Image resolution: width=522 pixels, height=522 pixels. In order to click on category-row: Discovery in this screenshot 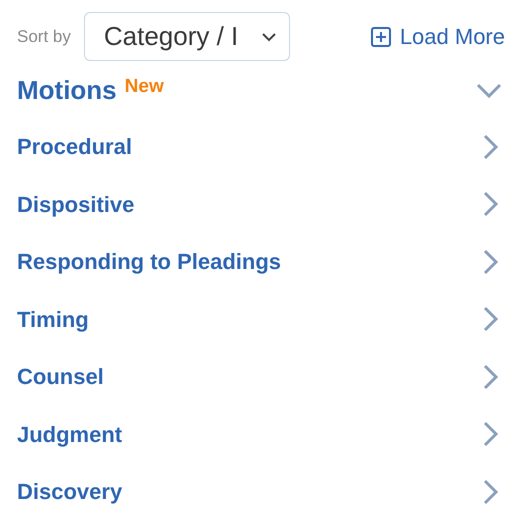, I will do `click(259, 491)`.